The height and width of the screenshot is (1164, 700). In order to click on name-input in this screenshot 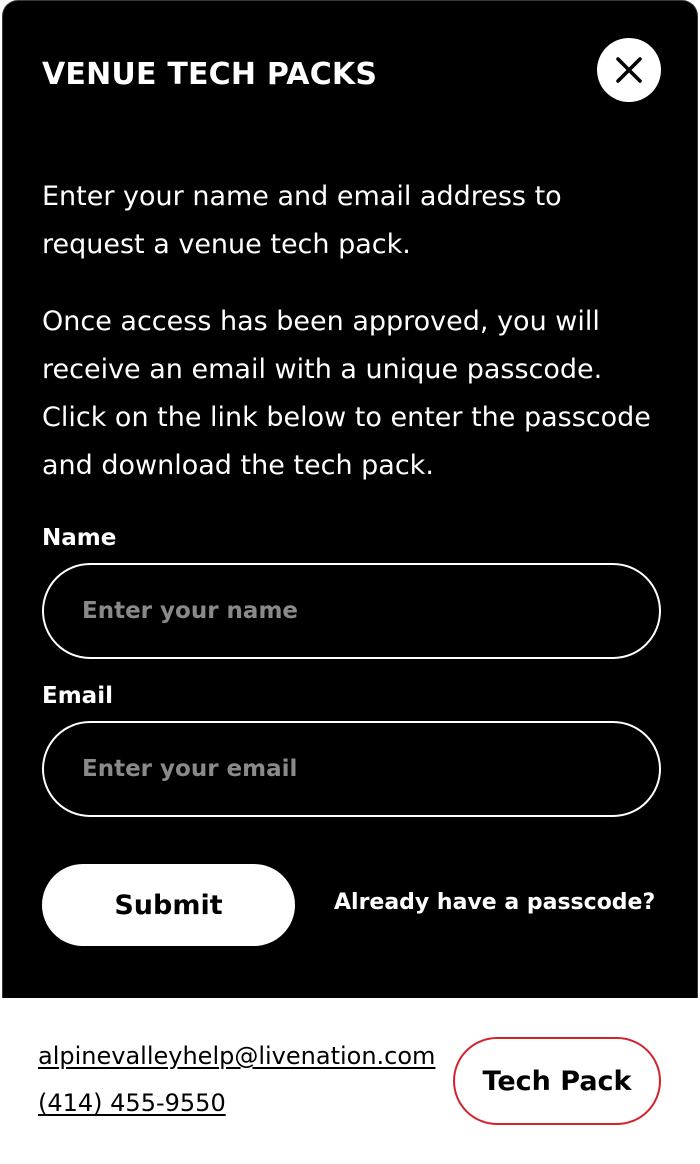, I will do `click(351, 611)`.